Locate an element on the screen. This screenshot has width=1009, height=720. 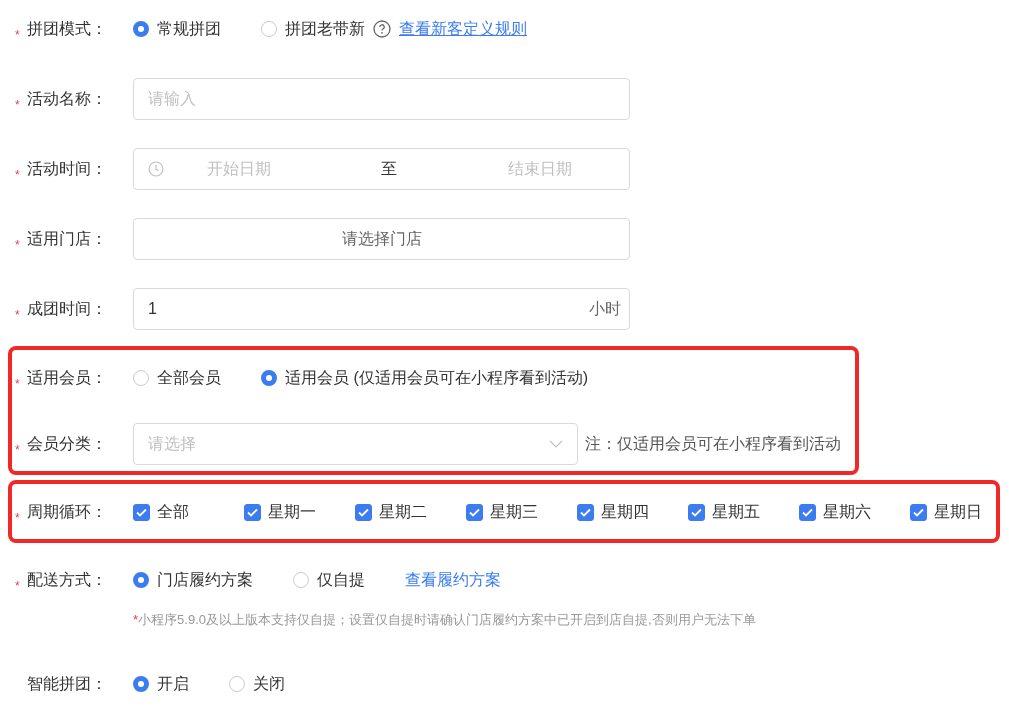
field-label: 活动名称： is located at coordinates (67, 98).